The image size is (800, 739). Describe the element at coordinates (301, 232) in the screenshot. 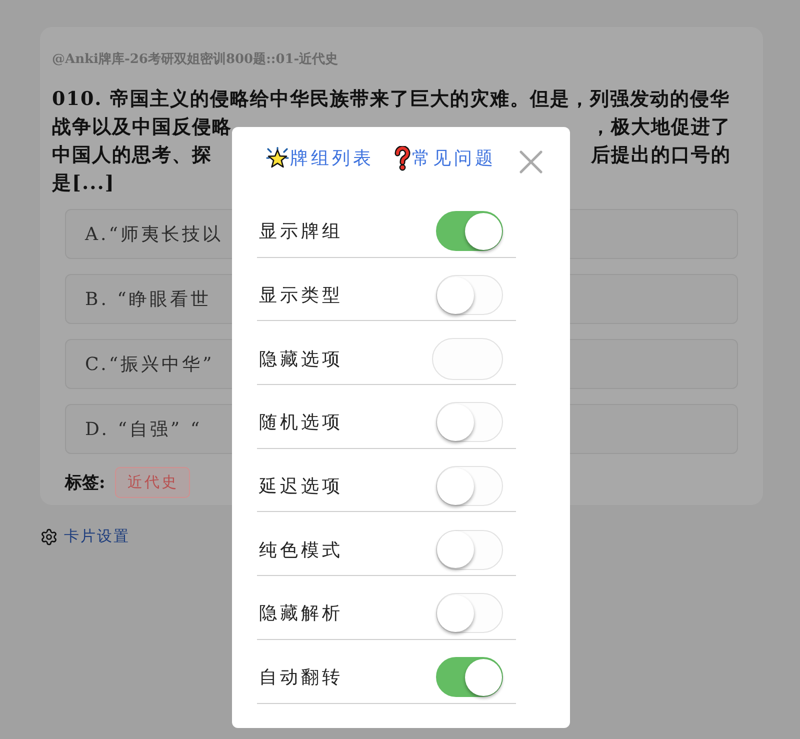

I see `setting-label: 显示牌组` at that location.